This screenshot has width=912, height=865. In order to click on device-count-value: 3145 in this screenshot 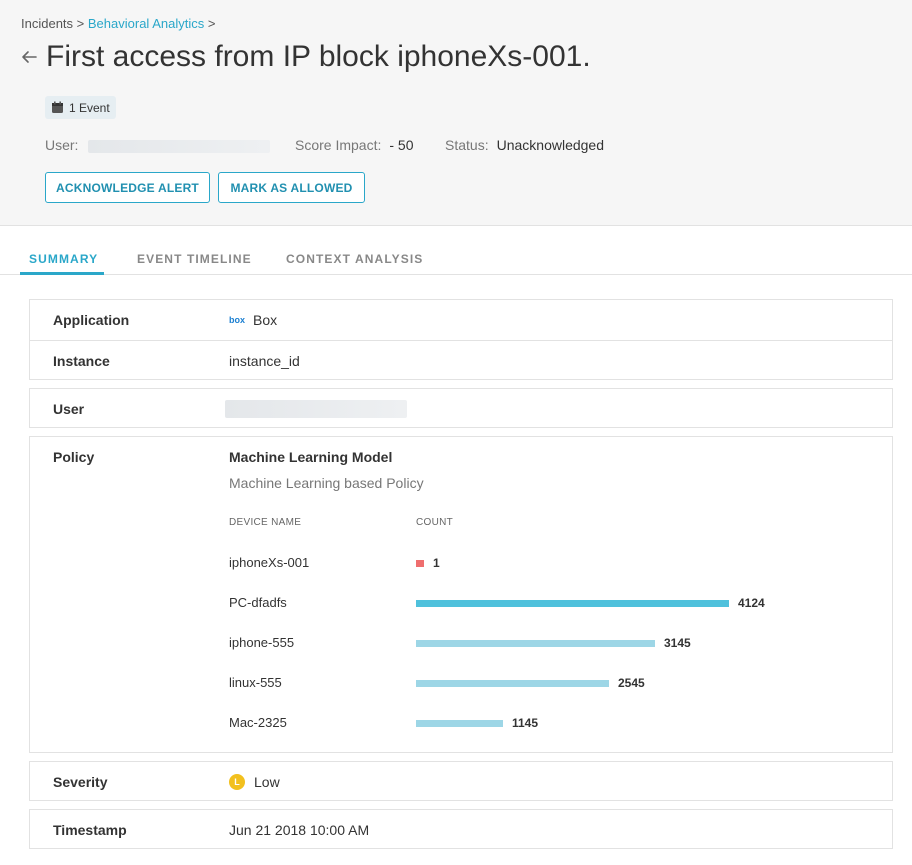, I will do `click(677, 643)`.